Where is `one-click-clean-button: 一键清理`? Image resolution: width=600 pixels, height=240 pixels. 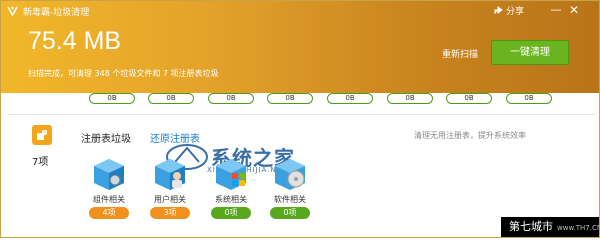 one-click-clean-button: 一键清理 is located at coordinates (530, 52).